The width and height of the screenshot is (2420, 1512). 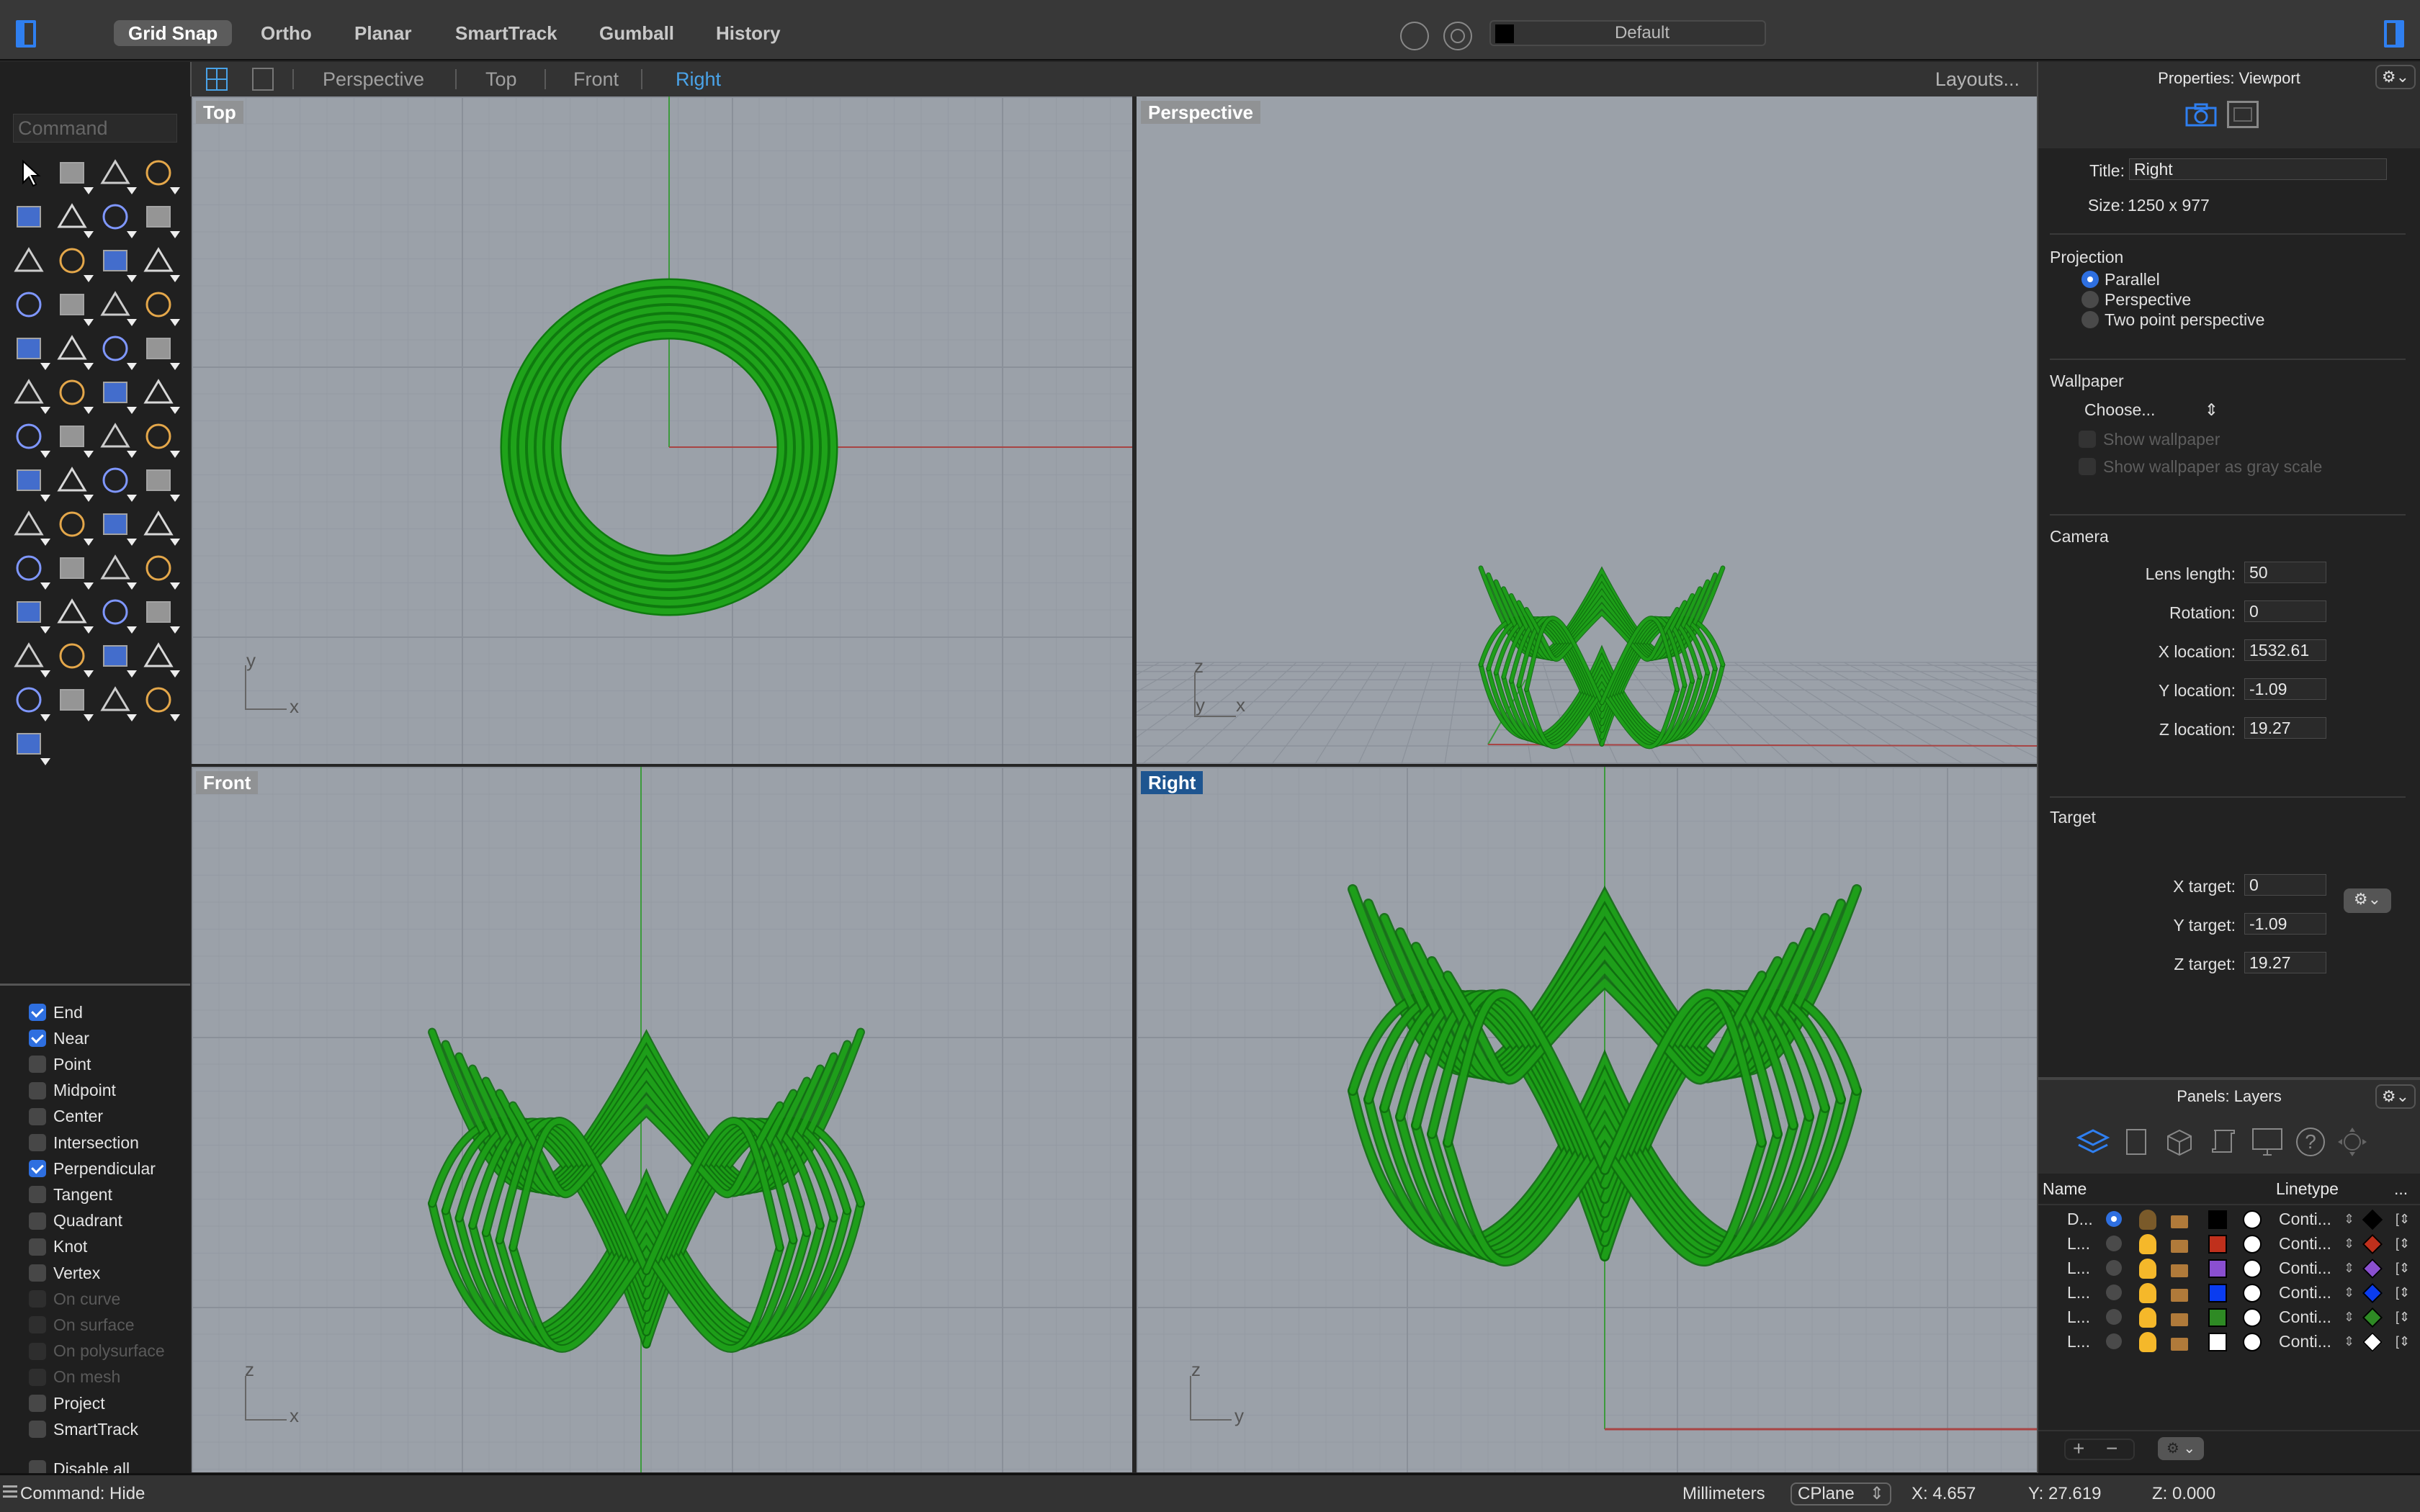 I want to click on tool-rotate-icon, so click(x=160, y=438).